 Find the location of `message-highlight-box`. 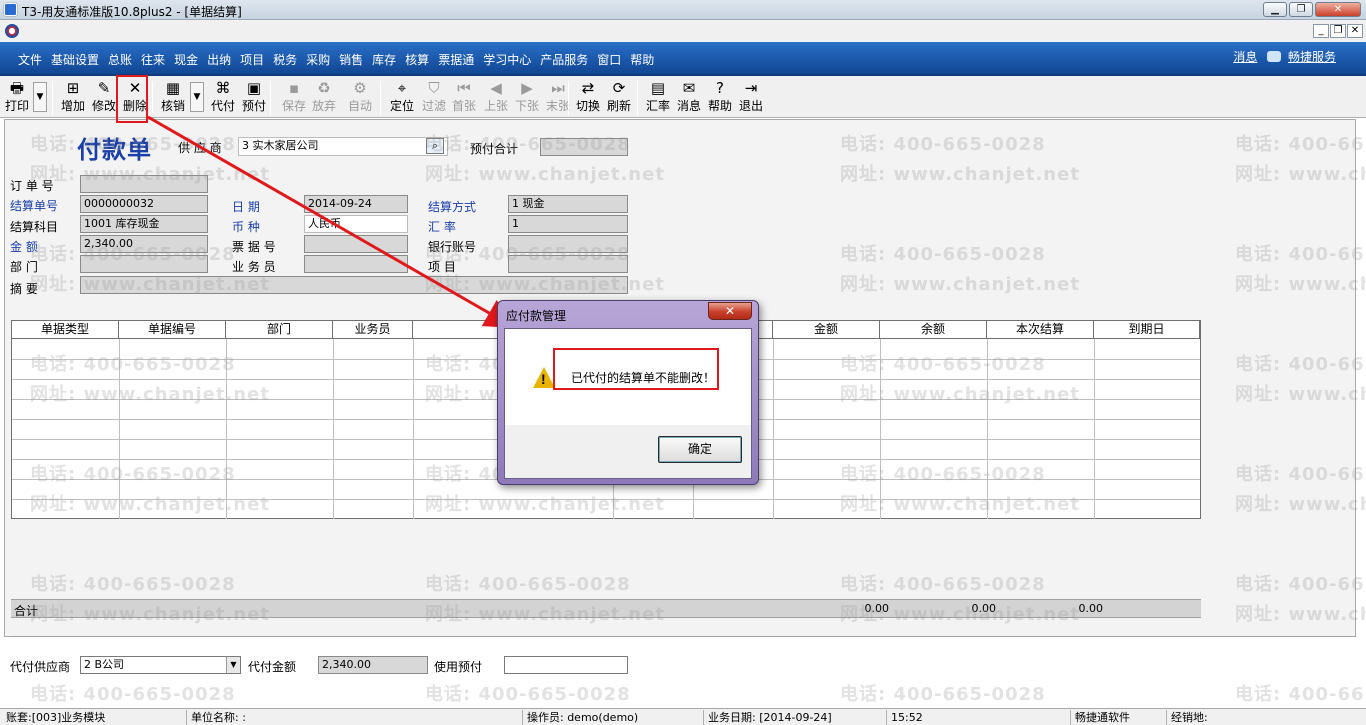

message-highlight-box is located at coordinates (636, 369).